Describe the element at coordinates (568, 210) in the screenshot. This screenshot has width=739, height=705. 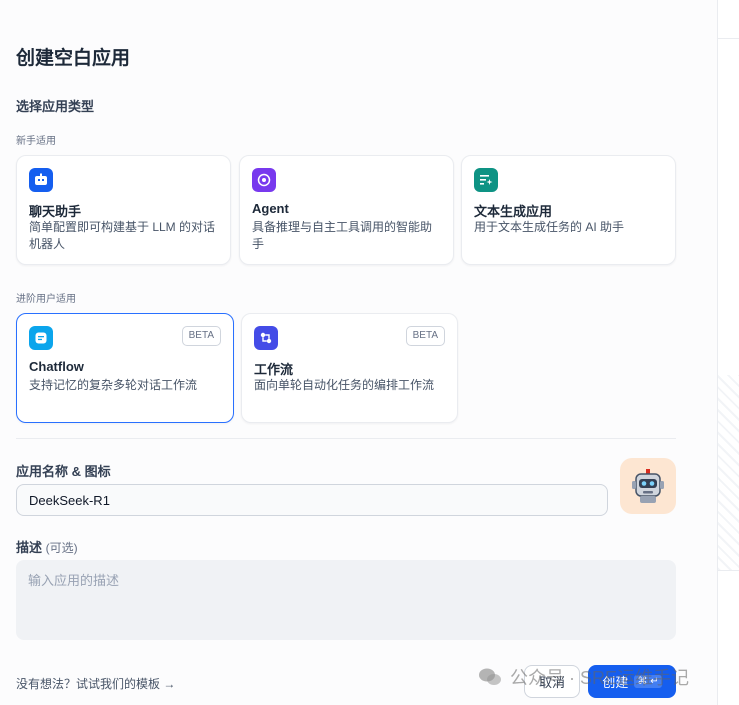
I see `app-type-card-text-generation: 文本生成应用 用于文本生成任务的 AI 助手` at that location.